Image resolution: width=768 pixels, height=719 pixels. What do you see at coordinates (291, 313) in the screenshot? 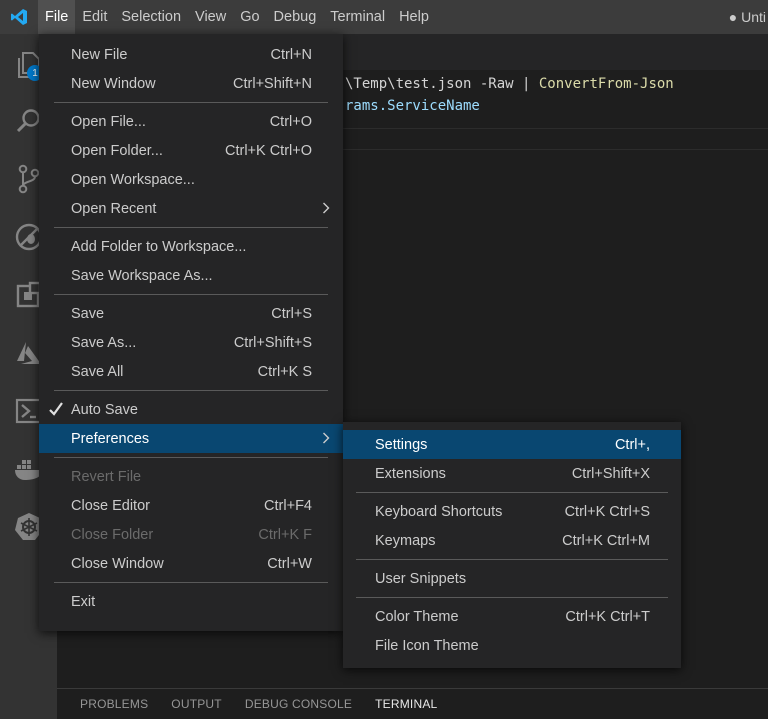
I see `menu-item-shortcut: Ctrl+S` at bounding box center [291, 313].